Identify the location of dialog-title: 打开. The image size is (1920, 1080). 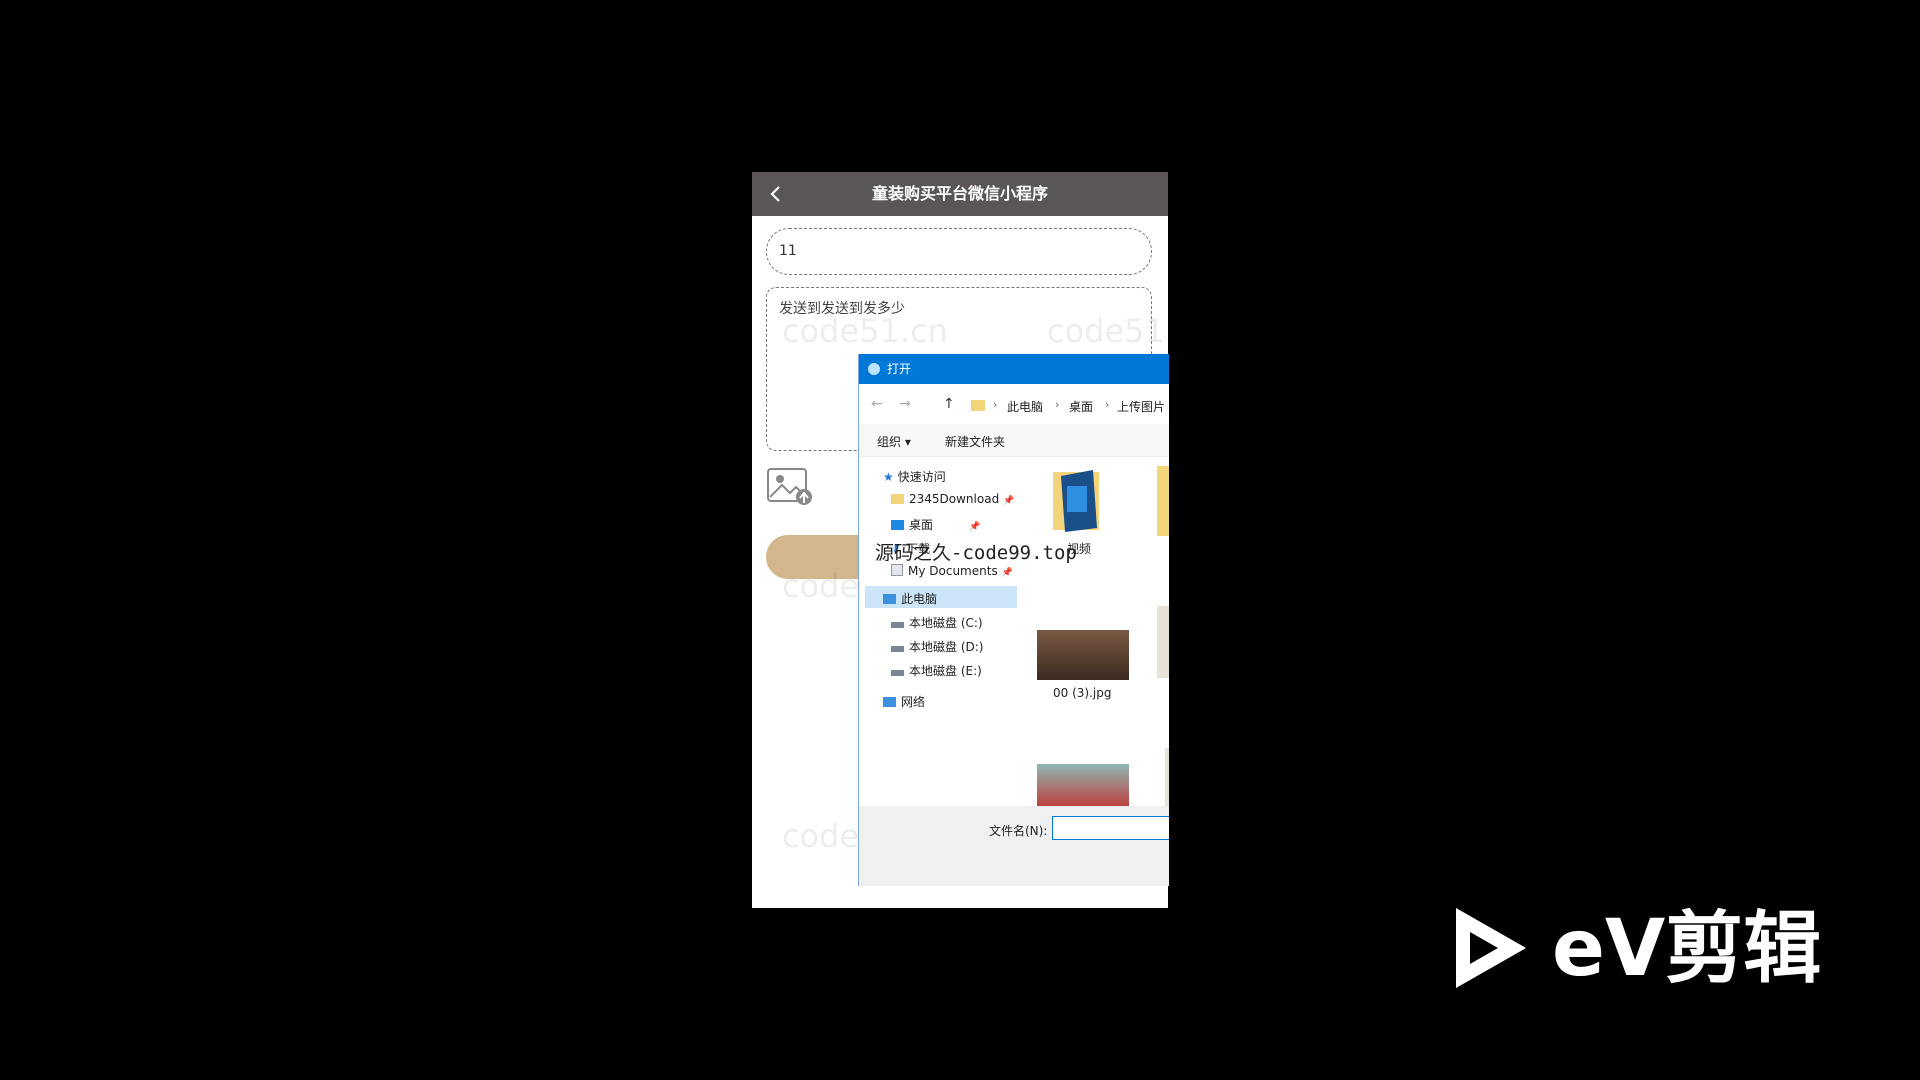
(899, 369).